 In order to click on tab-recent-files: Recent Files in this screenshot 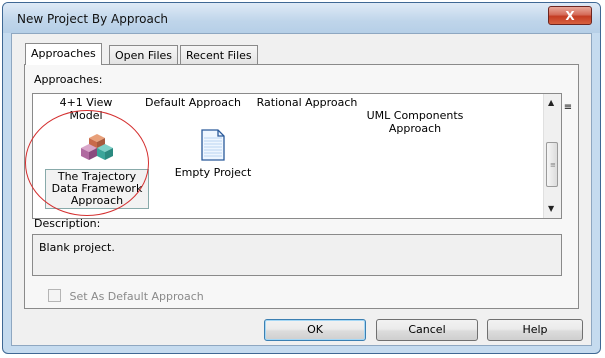, I will do `click(219, 55)`.